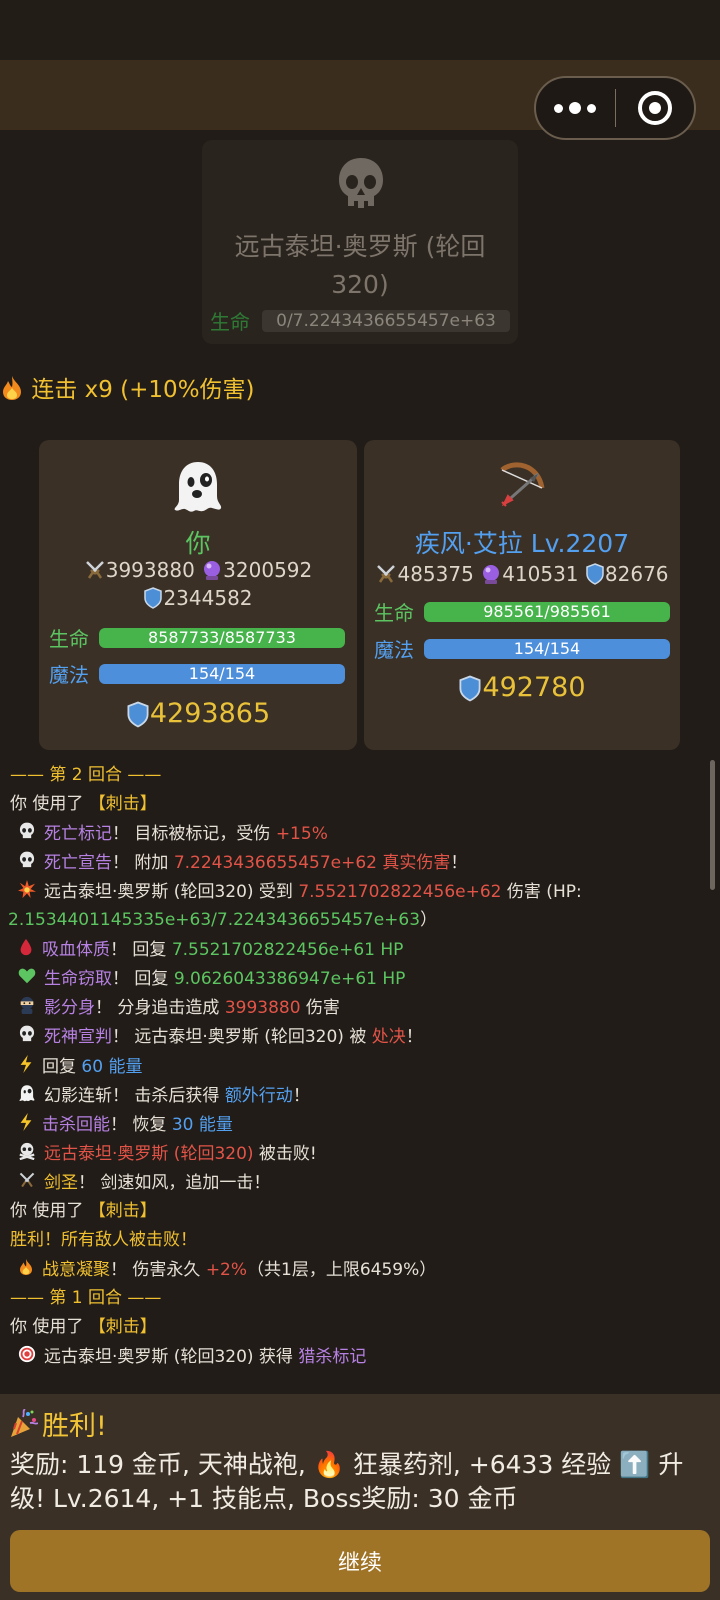 This screenshot has width=720, height=1600. I want to click on defense-stat: 82676, so click(627, 574).